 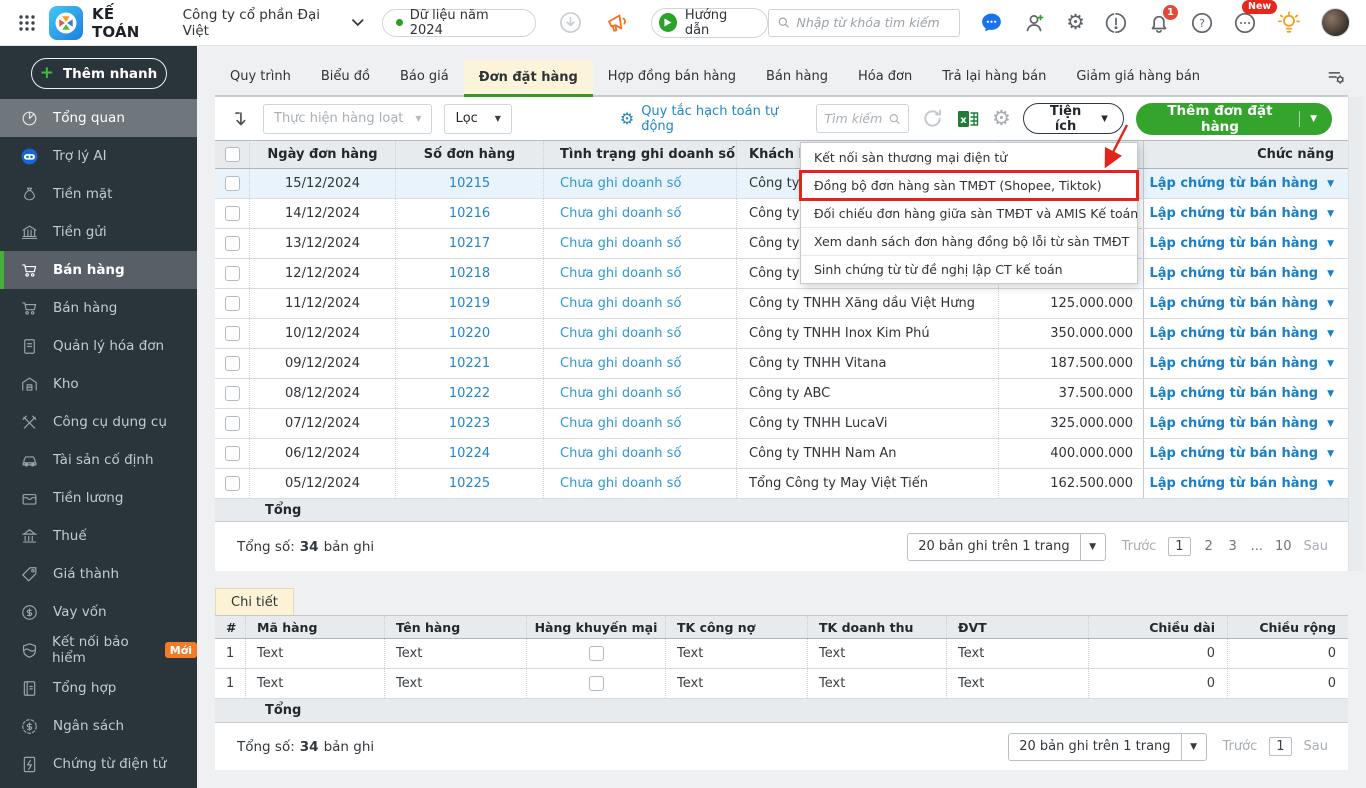 I want to click on page-number: 2, so click(x=1209, y=546).